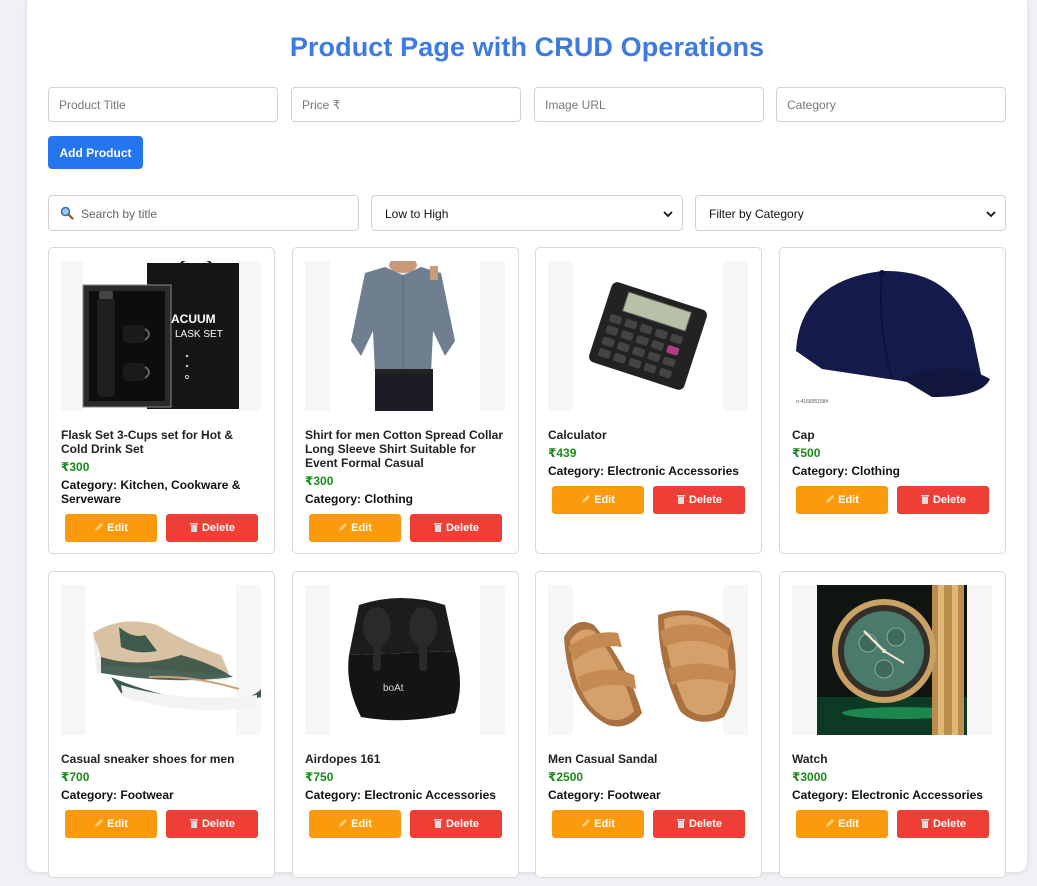  I want to click on flask-set-image: ACUUM LASK SET, so click(161, 336).